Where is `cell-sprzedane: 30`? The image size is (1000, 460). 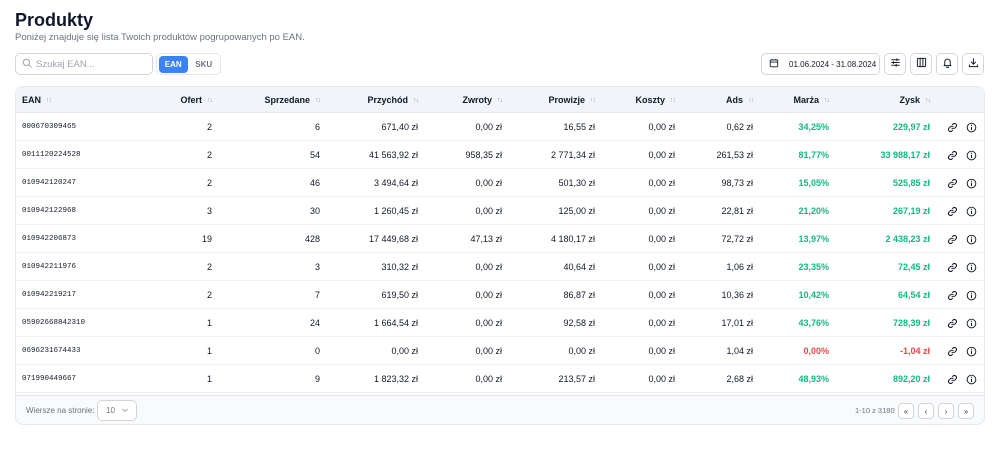
cell-sprzedane: 30 is located at coordinates (314, 211).